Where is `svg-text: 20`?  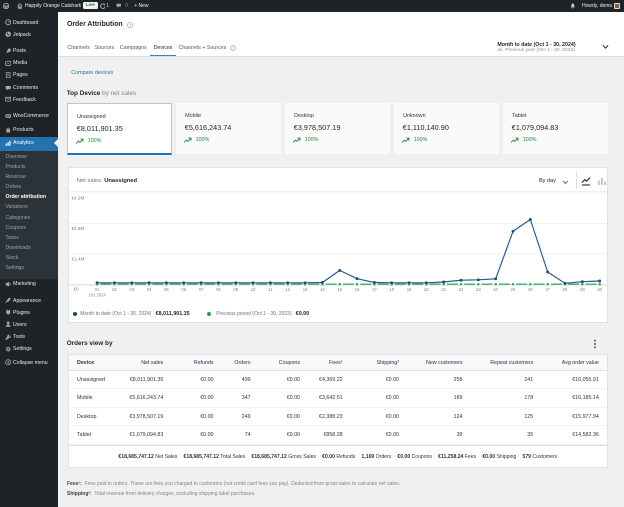
svg-text: 20 is located at coordinates (426, 289).